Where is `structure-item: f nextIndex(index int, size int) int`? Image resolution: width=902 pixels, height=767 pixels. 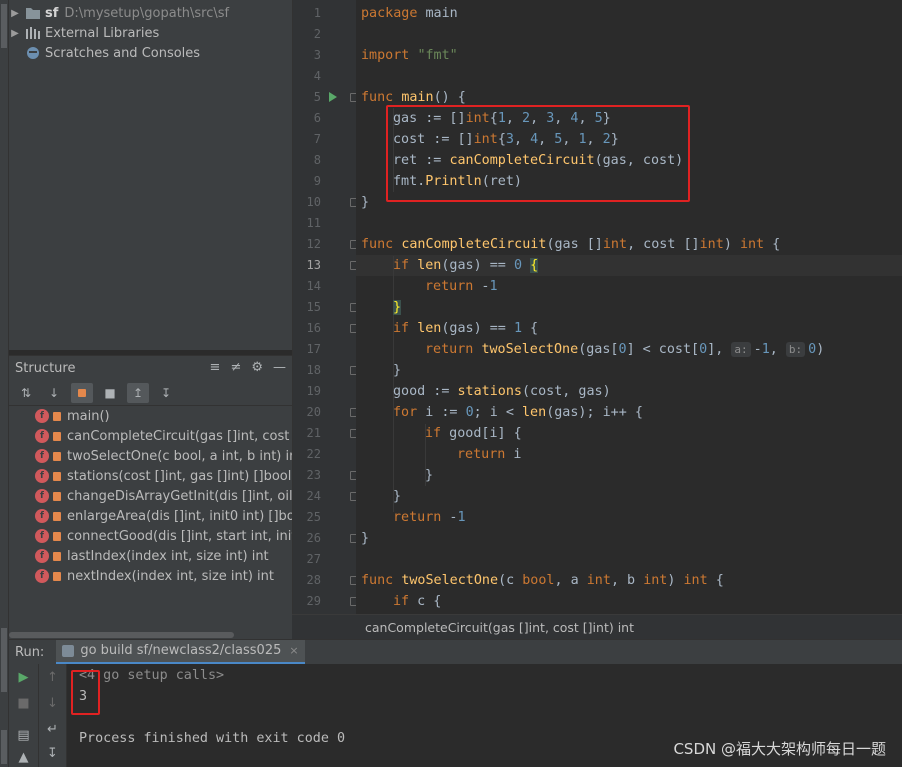
structure-item: f nextIndex(index int, size int) int is located at coordinates (150, 576).